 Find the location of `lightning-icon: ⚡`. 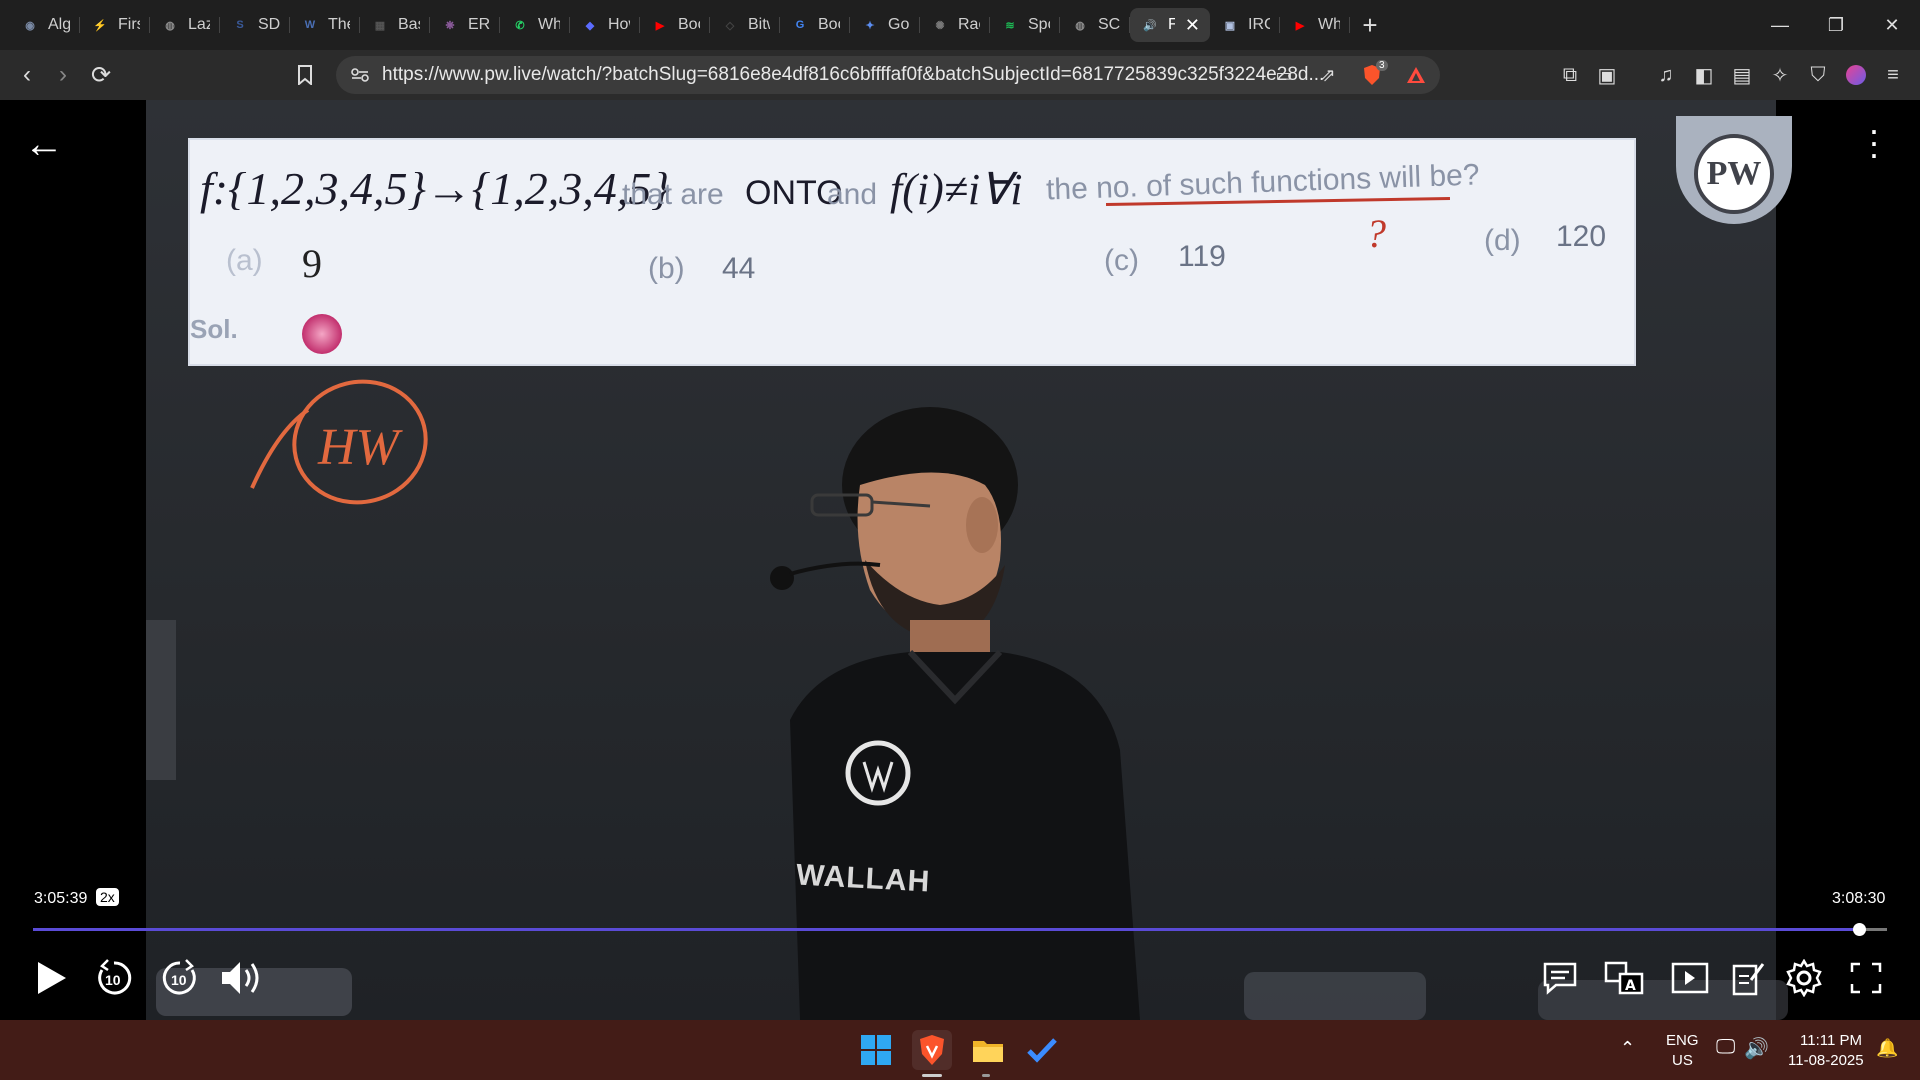

lightning-icon: ⚡ is located at coordinates (100, 25).